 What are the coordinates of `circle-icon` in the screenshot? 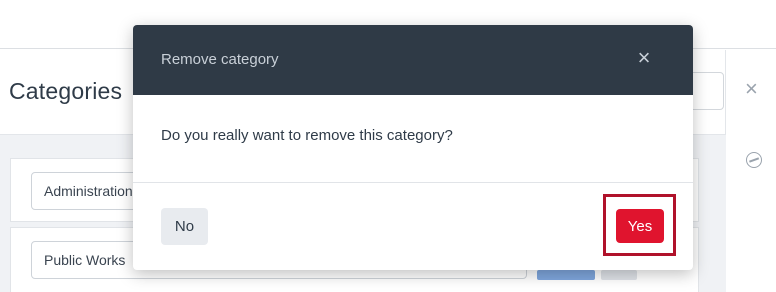 It's located at (754, 160).